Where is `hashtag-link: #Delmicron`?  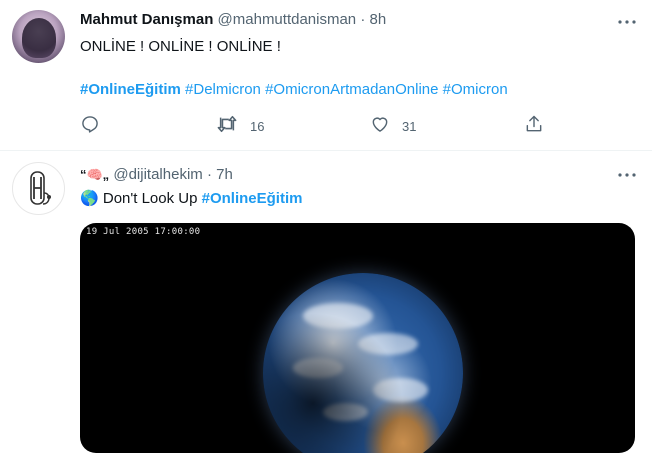
hashtag-link: #Delmicron is located at coordinates (223, 89).